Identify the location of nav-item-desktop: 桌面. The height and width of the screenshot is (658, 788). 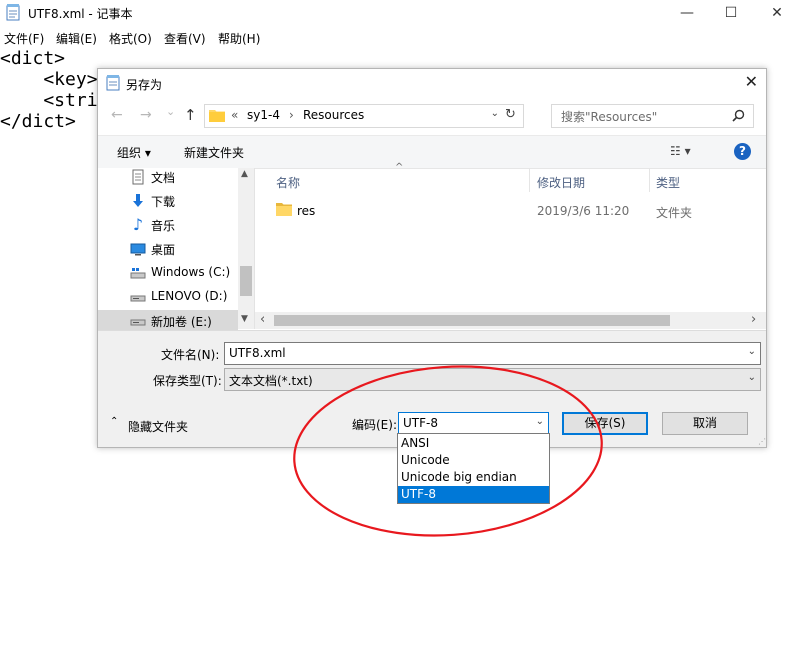
(188, 249).